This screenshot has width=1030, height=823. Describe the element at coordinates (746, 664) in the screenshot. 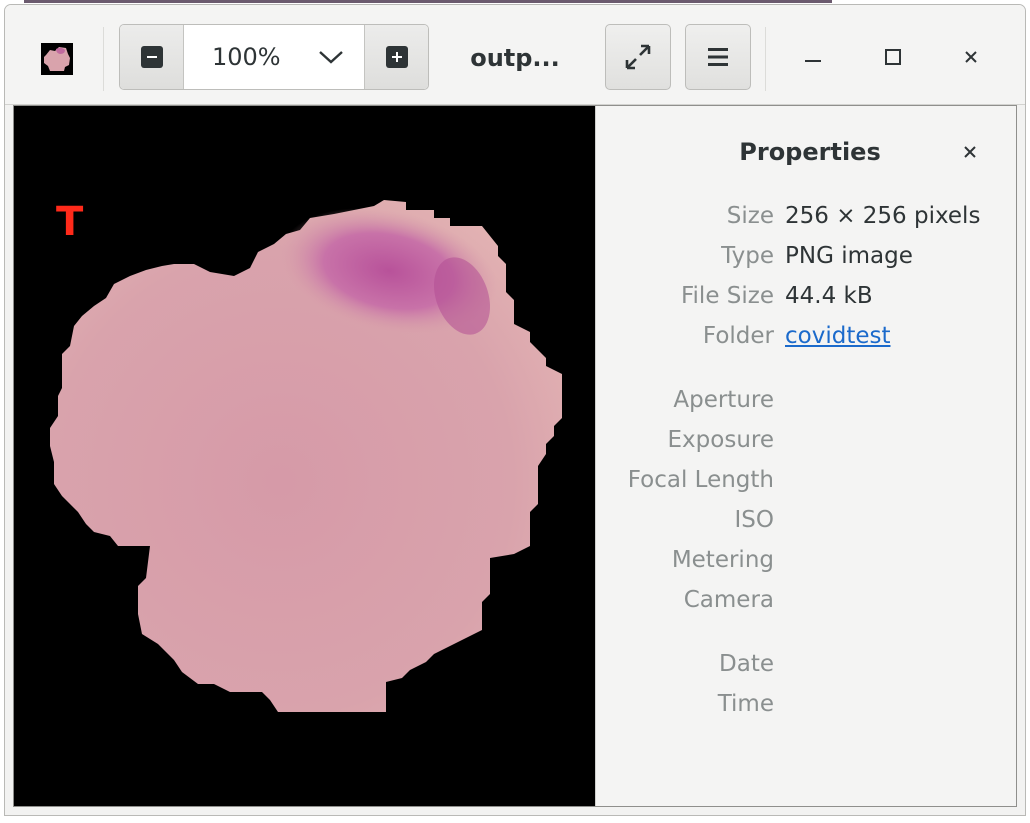

I see `property-label: Date` at that location.